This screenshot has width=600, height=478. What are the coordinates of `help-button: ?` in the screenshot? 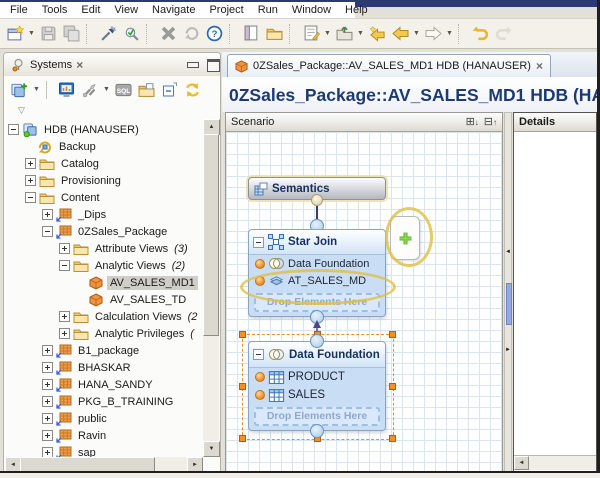 It's located at (214, 34).